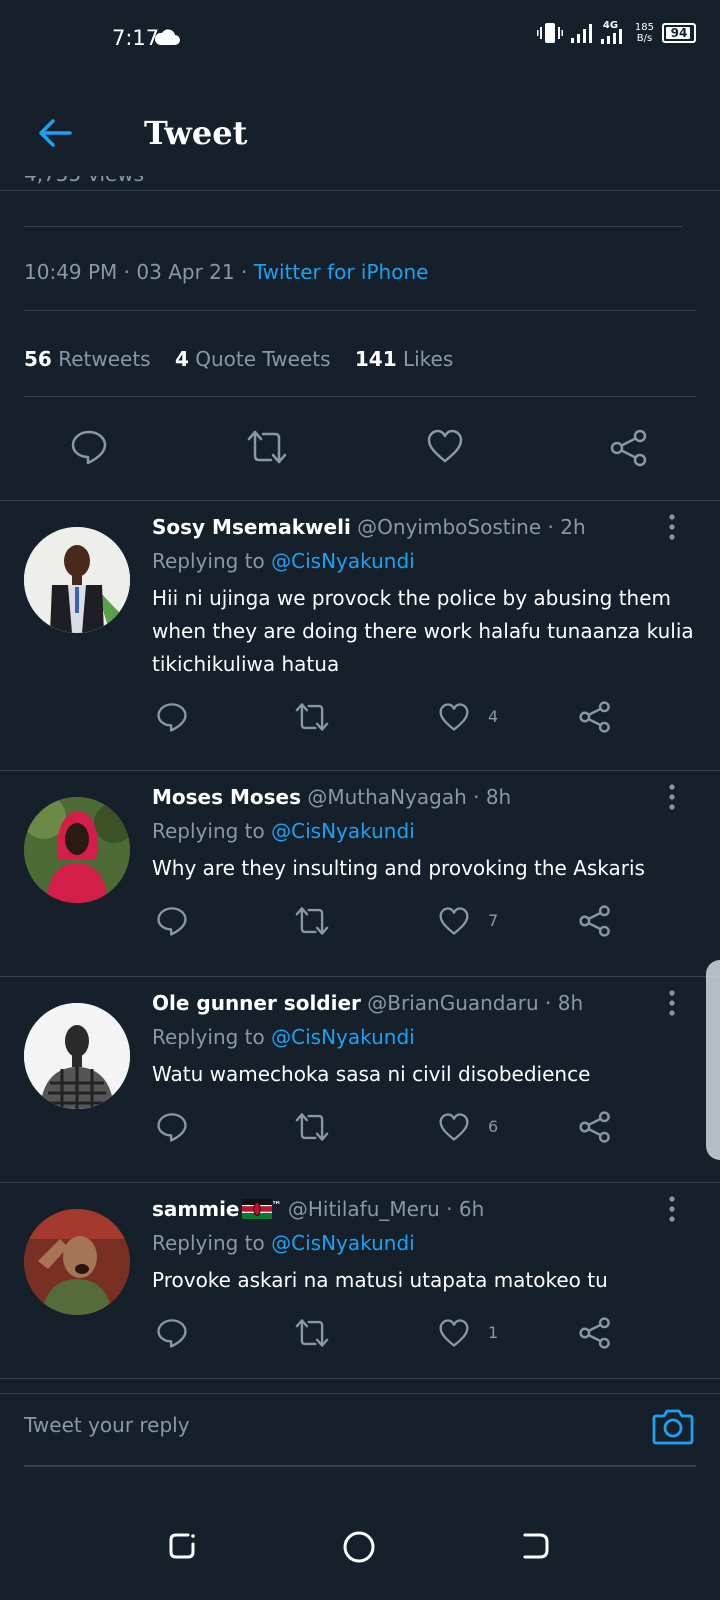 This screenshot has width=720, height=1600. I want to click on retweets-stat: 56 Retweets, so click(87, 359).